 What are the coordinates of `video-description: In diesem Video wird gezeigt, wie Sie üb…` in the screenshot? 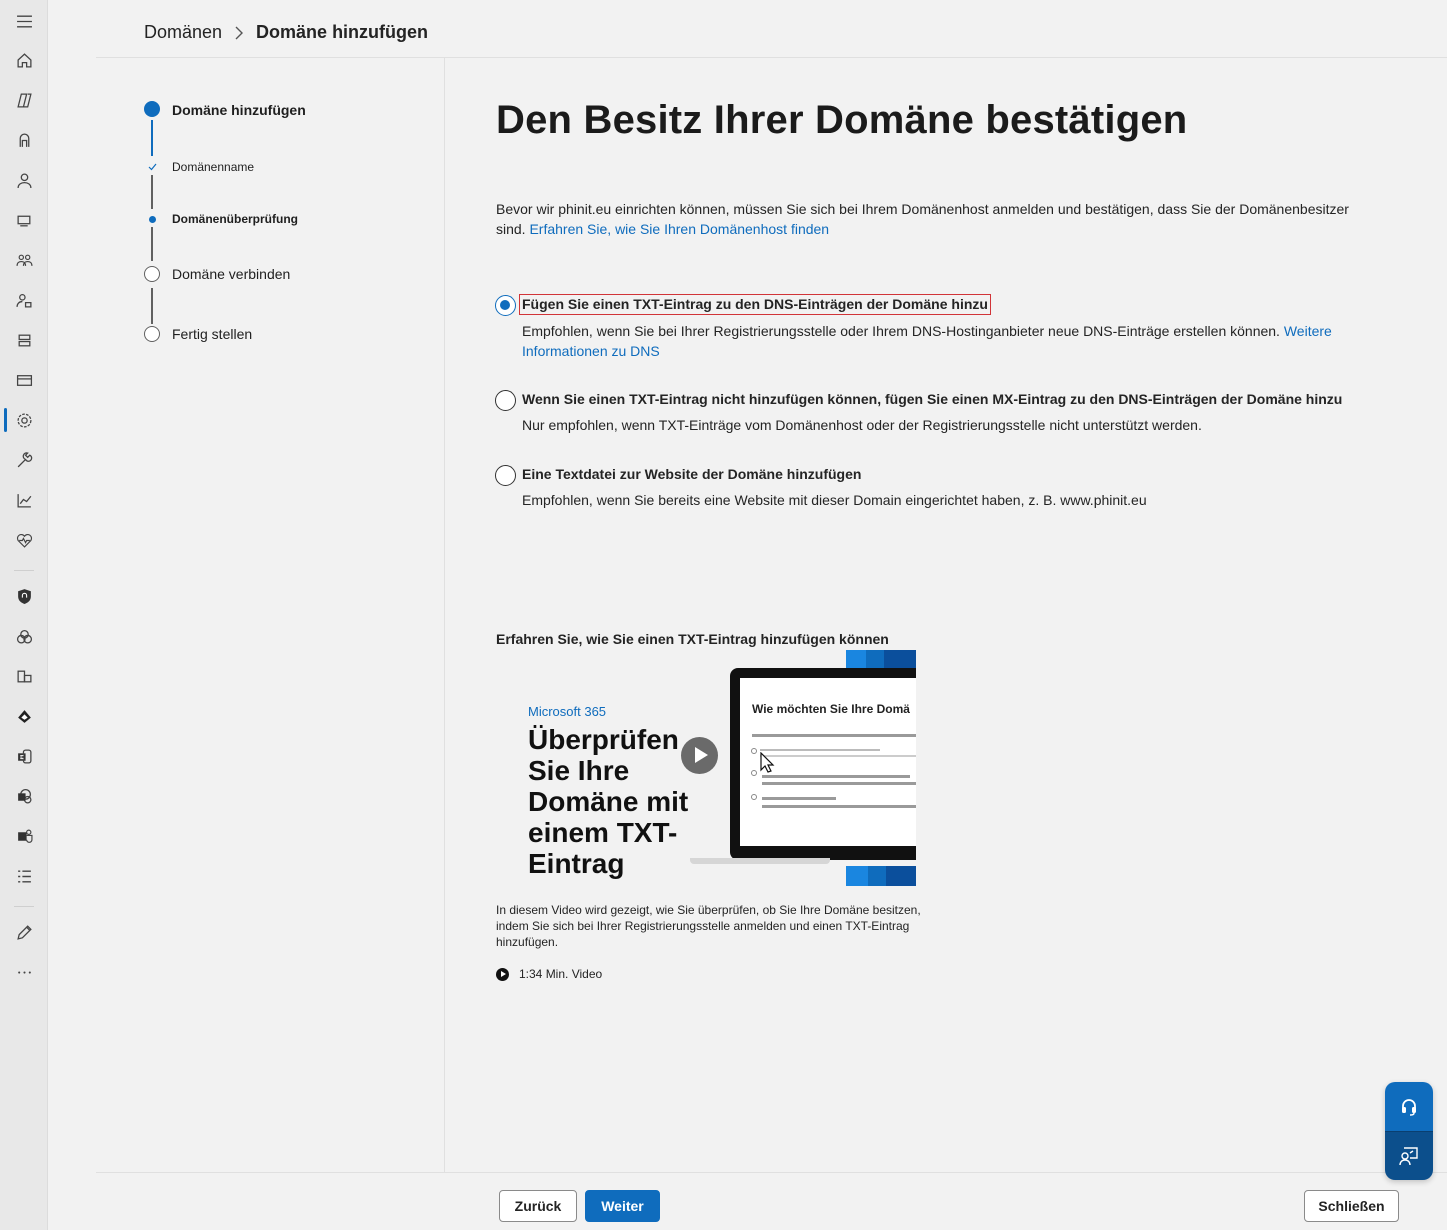 It's located at (708, 926).